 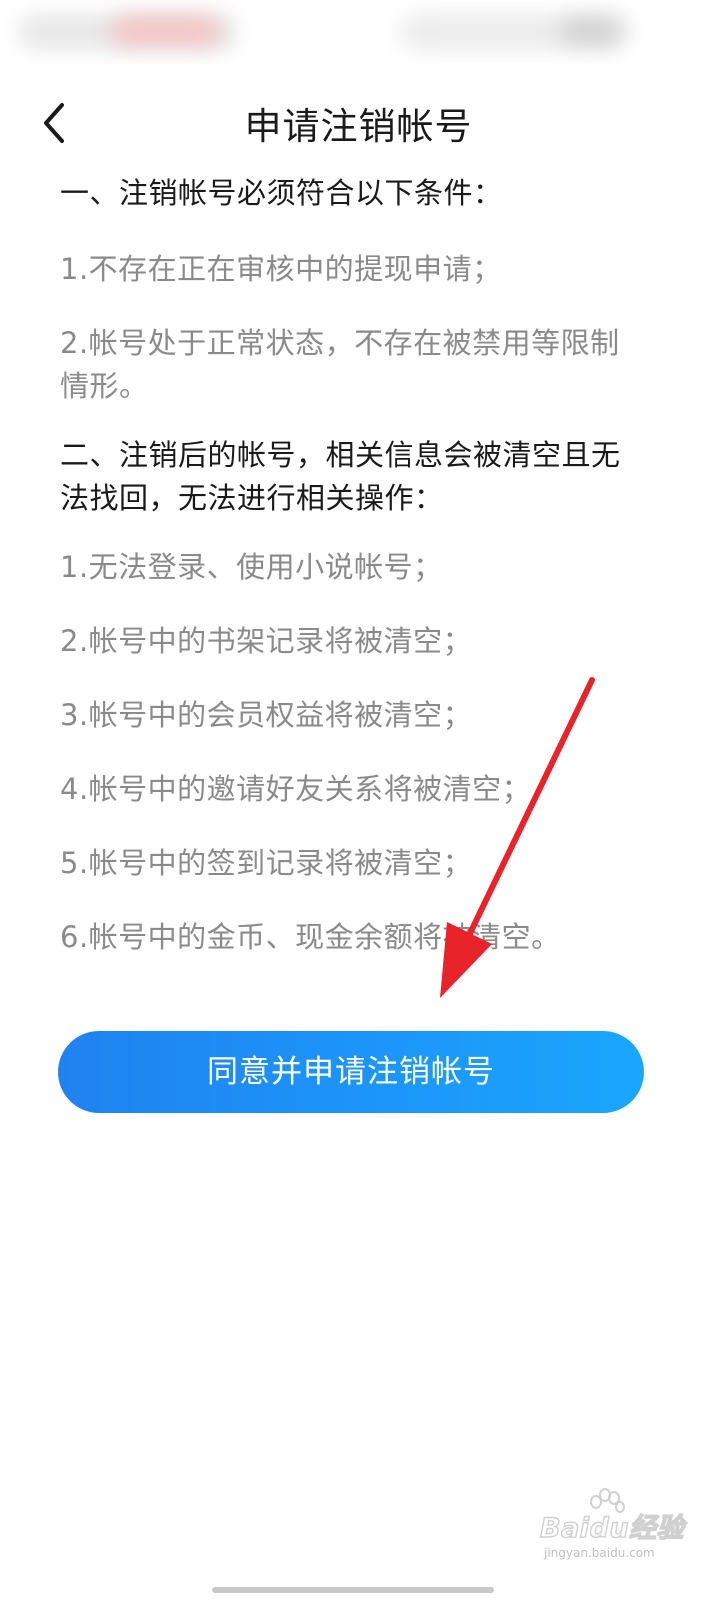 What do you see at coordinates (599, 1553) in the screenshot?
I see `watermark-url: jingyan.baidu.com` at bounding box center [599, 1553].